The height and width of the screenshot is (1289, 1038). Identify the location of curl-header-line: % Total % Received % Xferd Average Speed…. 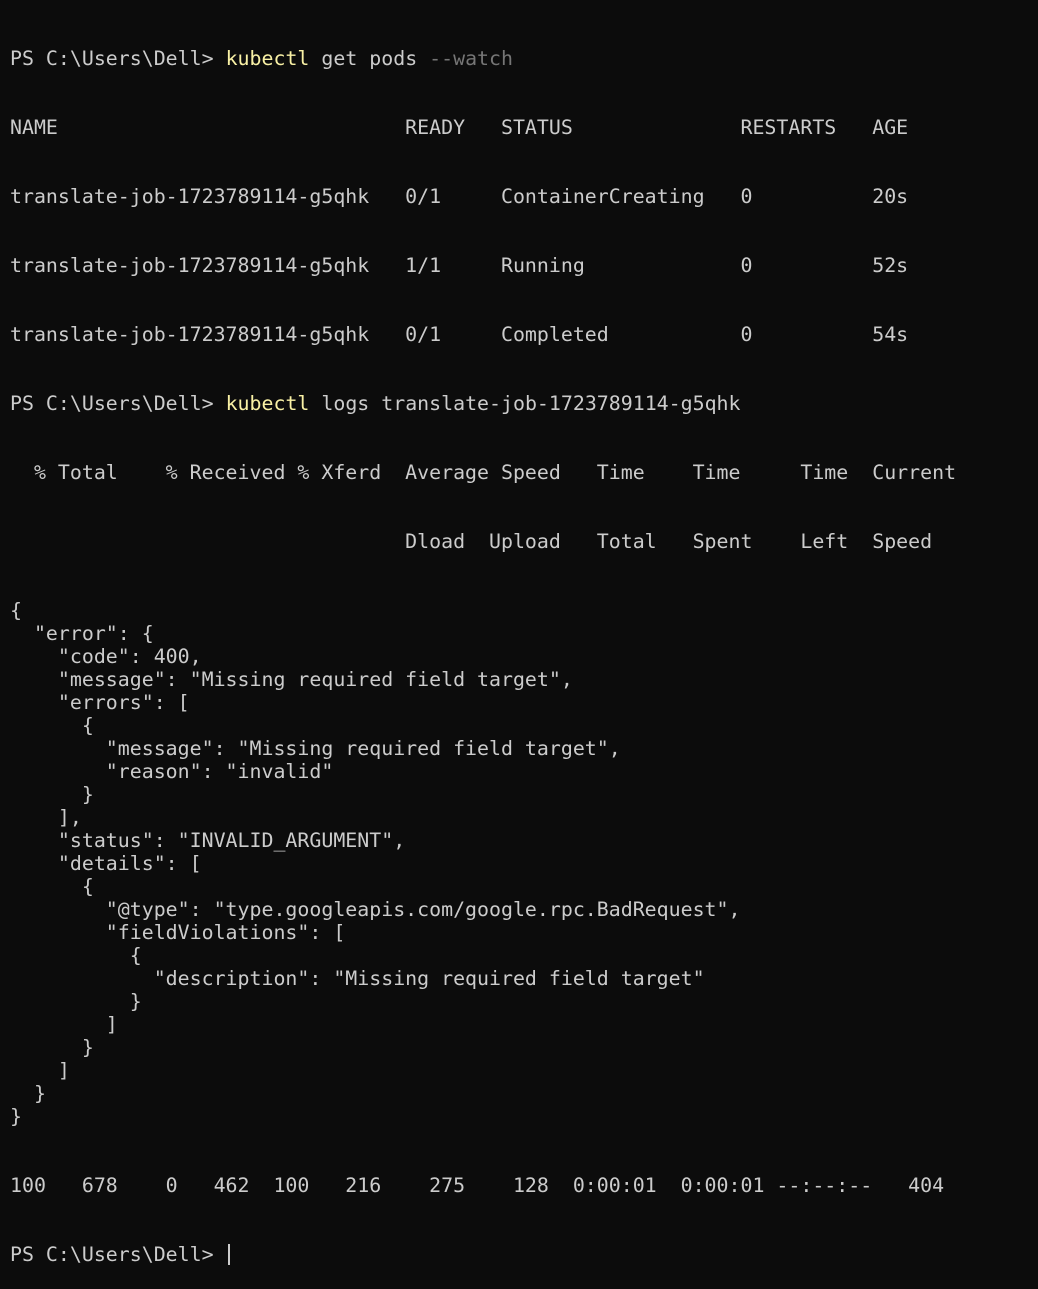
(483, 472).